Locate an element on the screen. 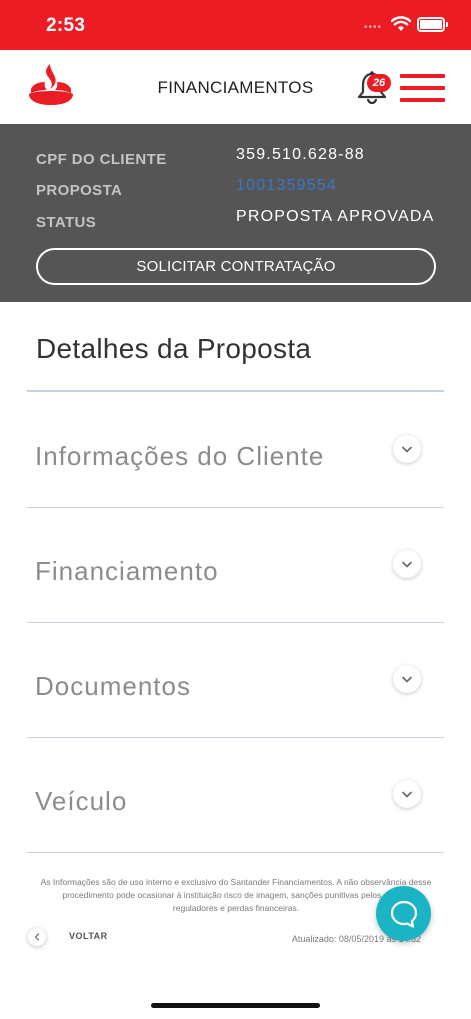 The height and width of the screenshot is (1019, 471). accordion-documents: Documentos is located at coordinates (235, 680).